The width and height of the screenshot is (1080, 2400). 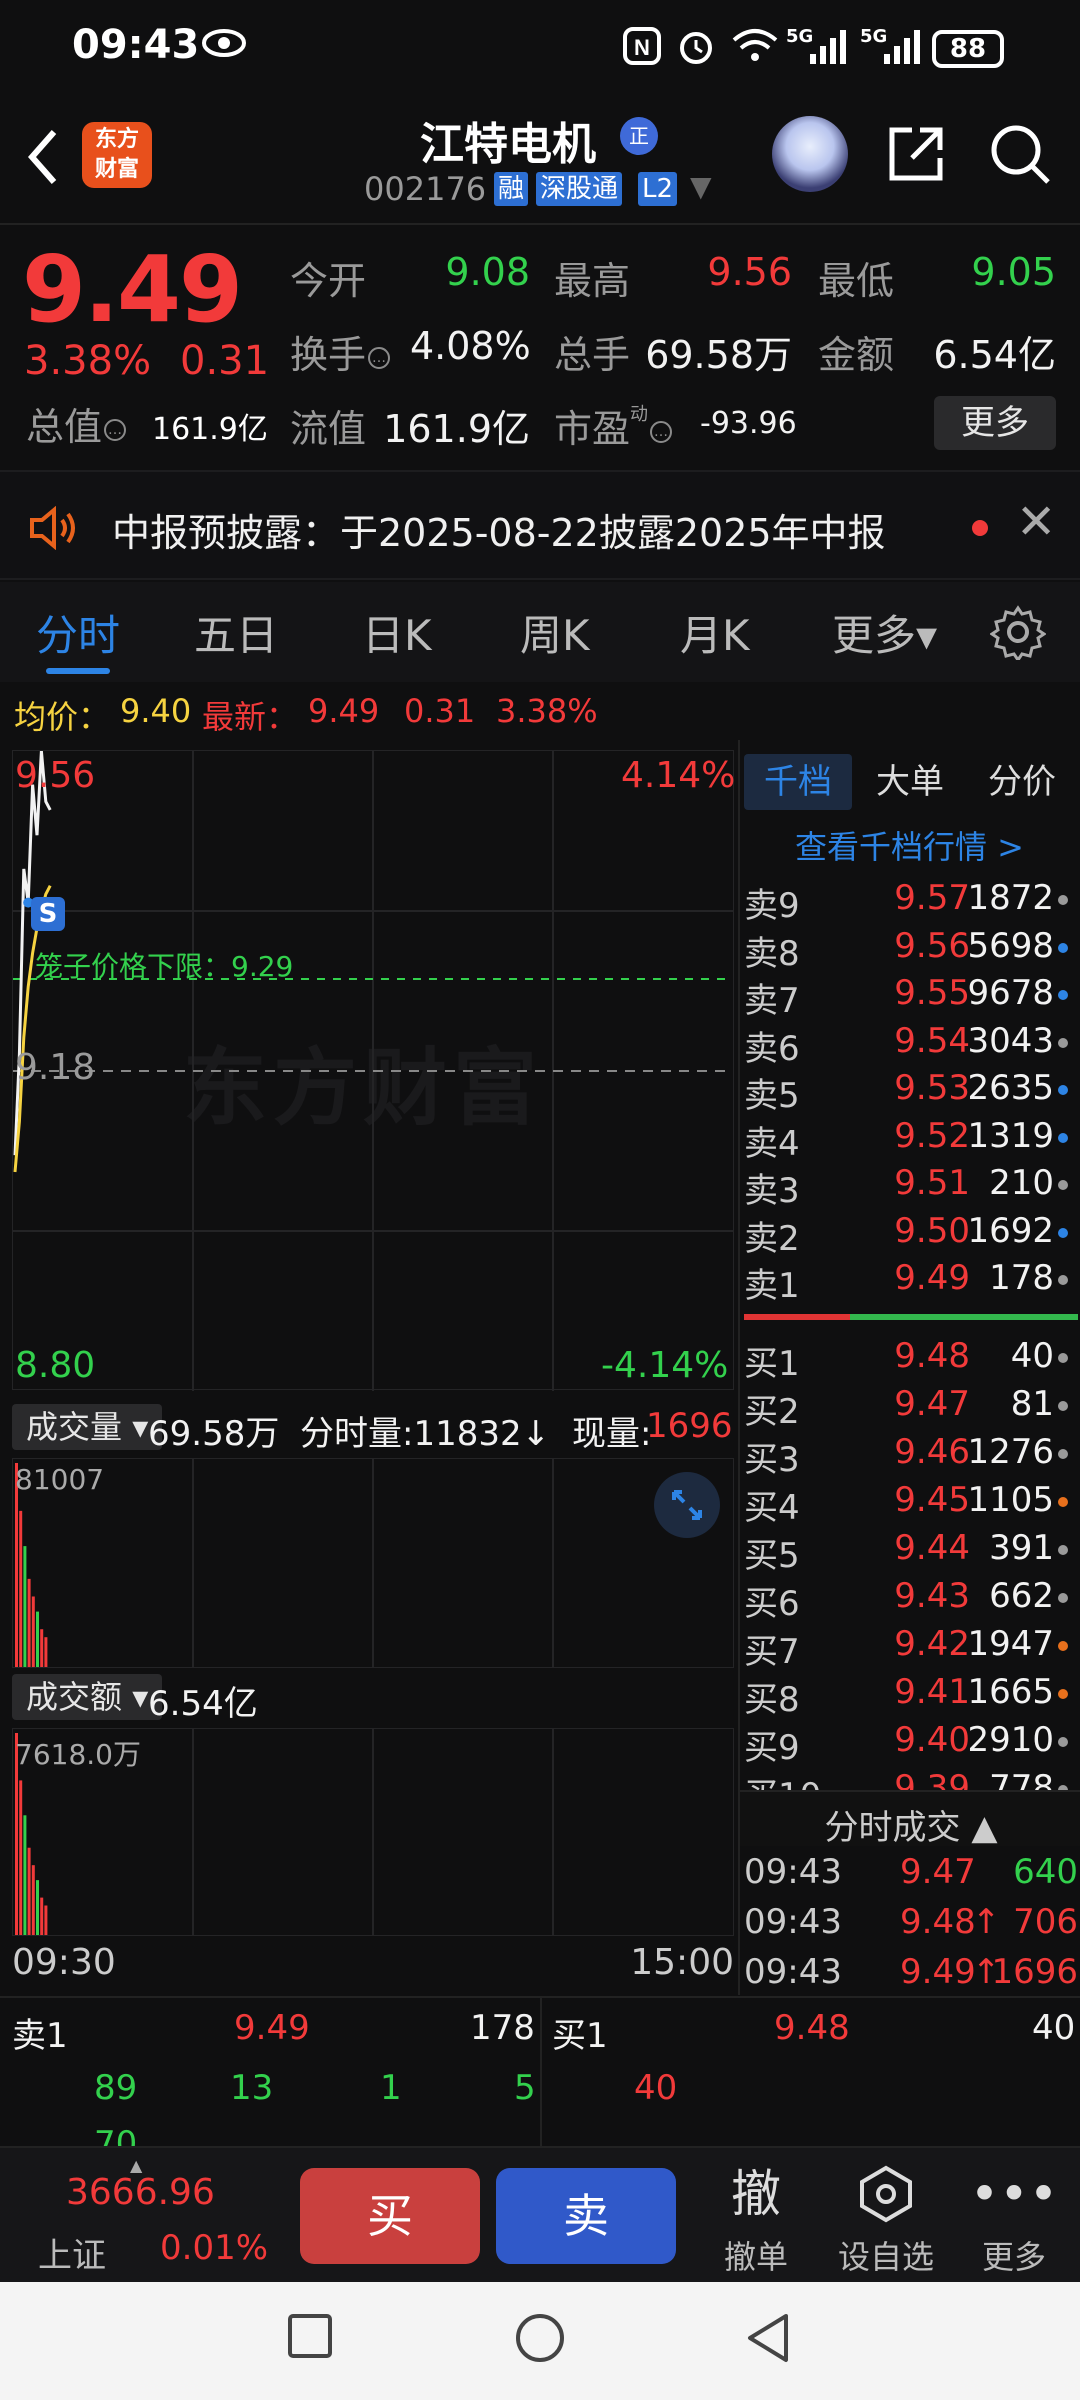 I want to click on more-icon: •••, so click(x=1014, y=2194).